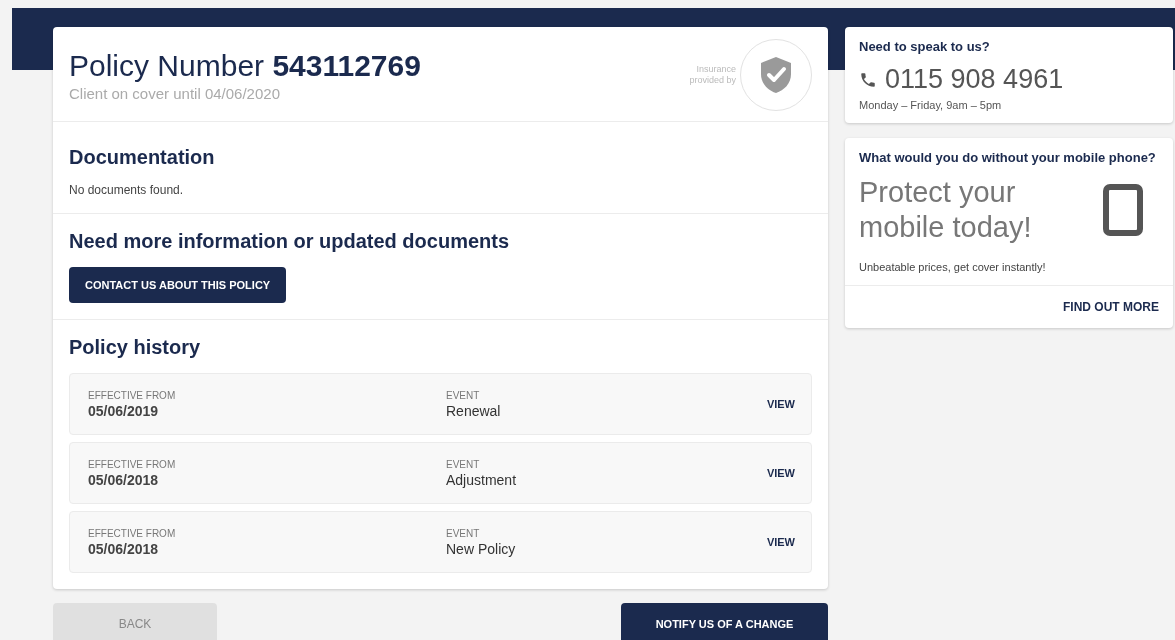 This screenshot has width=1175, height=640. What do you see at coordinates (712, 75) in the screenshot?
I see `insurer-label: Insurance provided by` at bounding box center [712, 75].